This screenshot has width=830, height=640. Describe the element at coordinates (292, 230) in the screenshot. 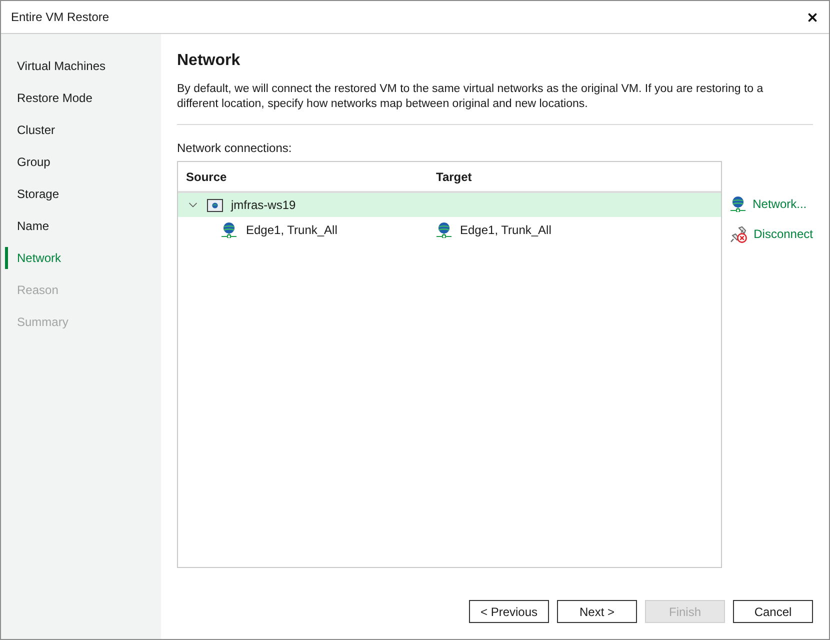

I see `source-network: Edge1, Trunk_All` at that location.